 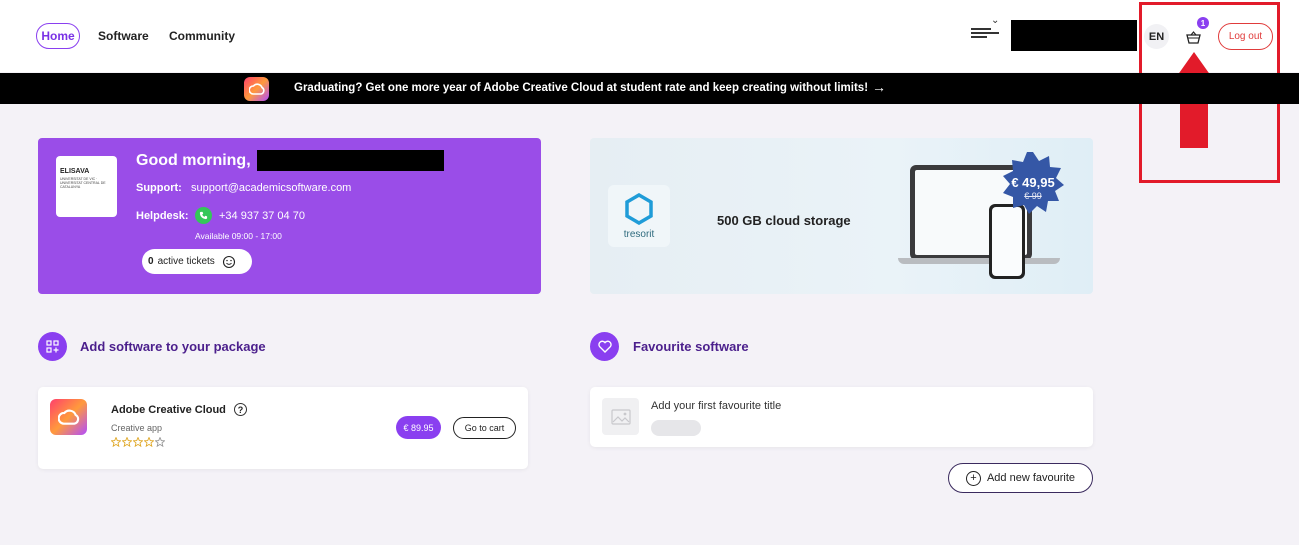 I want to click on tresorit-logo: tresorit, so click(x=639, y=216).